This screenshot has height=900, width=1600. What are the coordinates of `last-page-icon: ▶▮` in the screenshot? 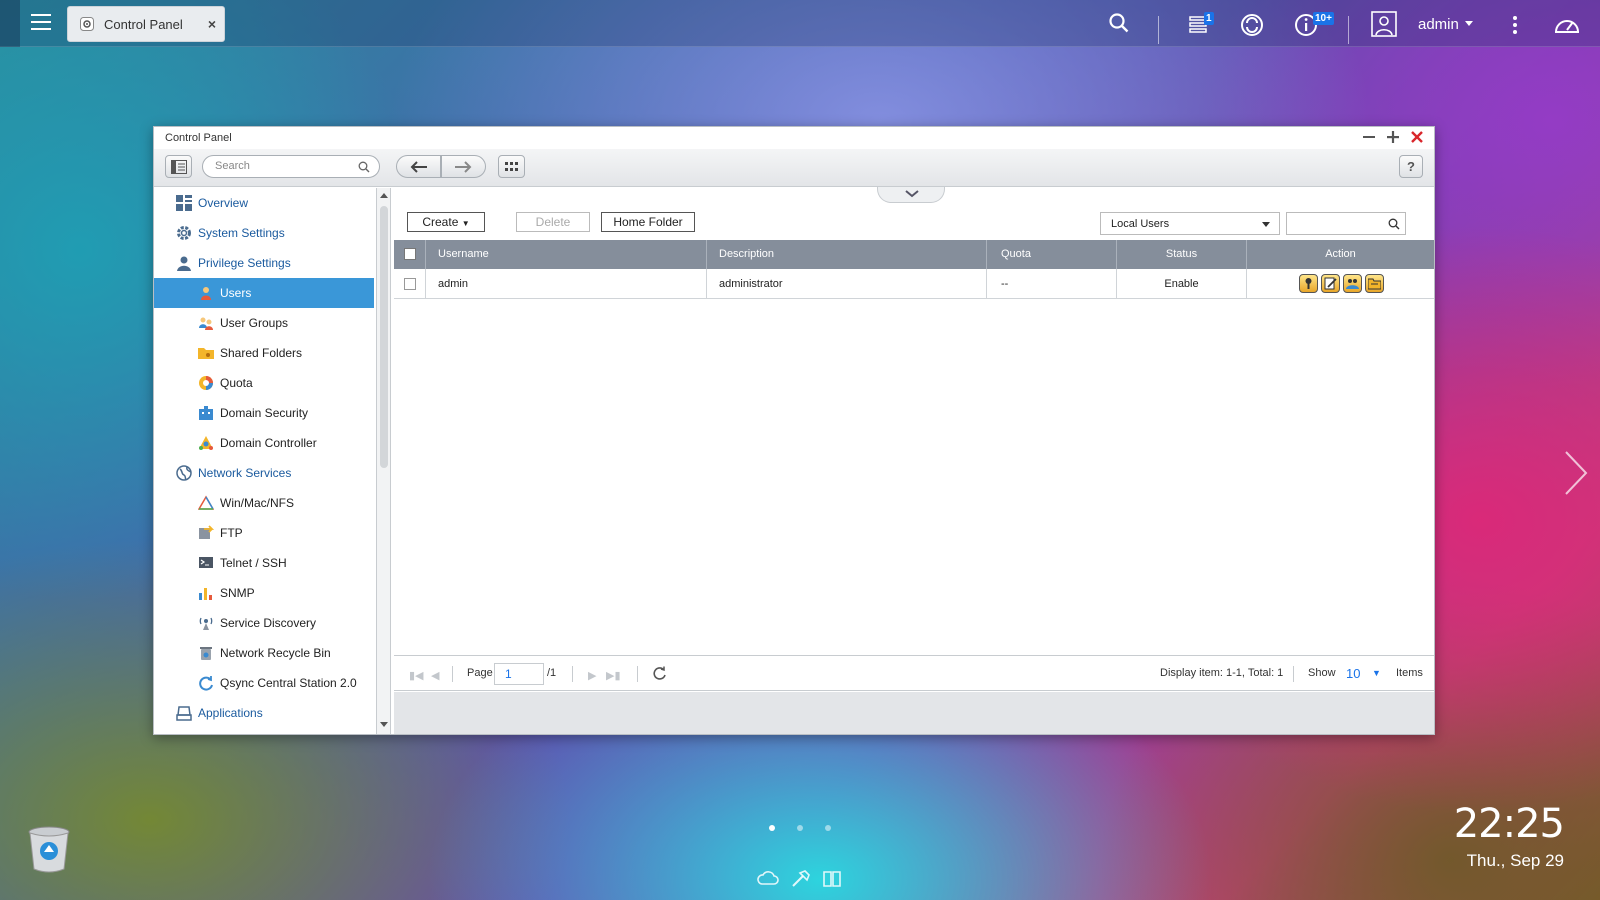 It's located at (613, 675).